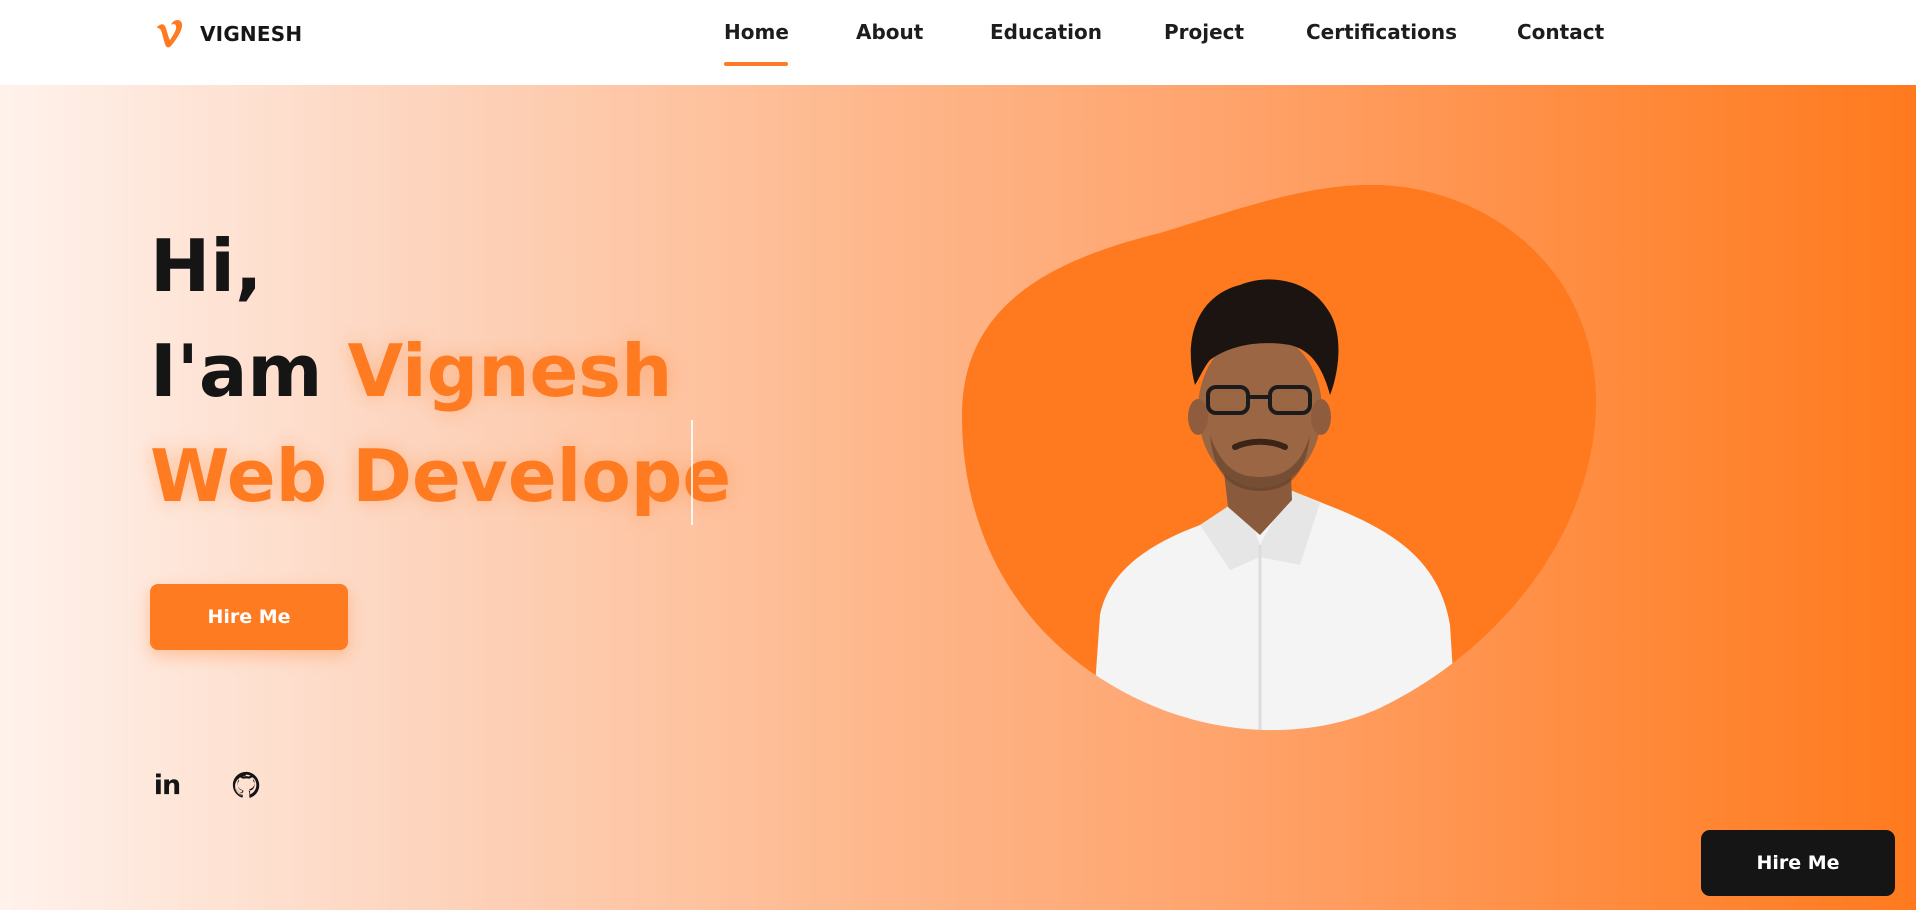 Image resolution: width=1916 pixels, height=910 pixels. What do you see at coordinates (1560, 32) in the screenshot?
I see `nav-item-contact: Contact` at bounding box center [1560, 32].